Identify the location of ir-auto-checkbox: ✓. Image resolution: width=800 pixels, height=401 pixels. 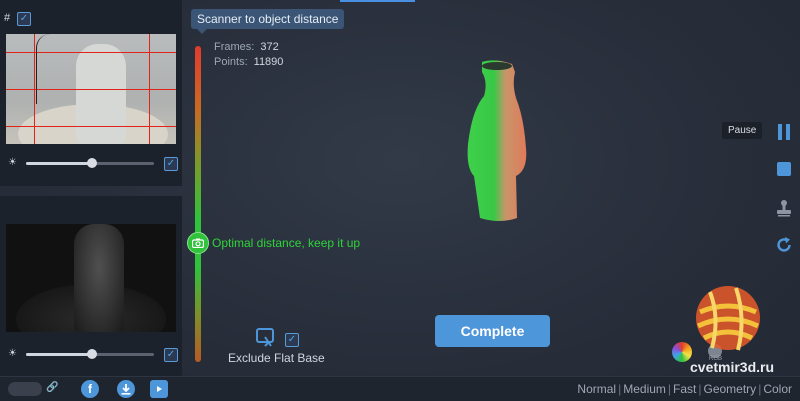
(171, 355).